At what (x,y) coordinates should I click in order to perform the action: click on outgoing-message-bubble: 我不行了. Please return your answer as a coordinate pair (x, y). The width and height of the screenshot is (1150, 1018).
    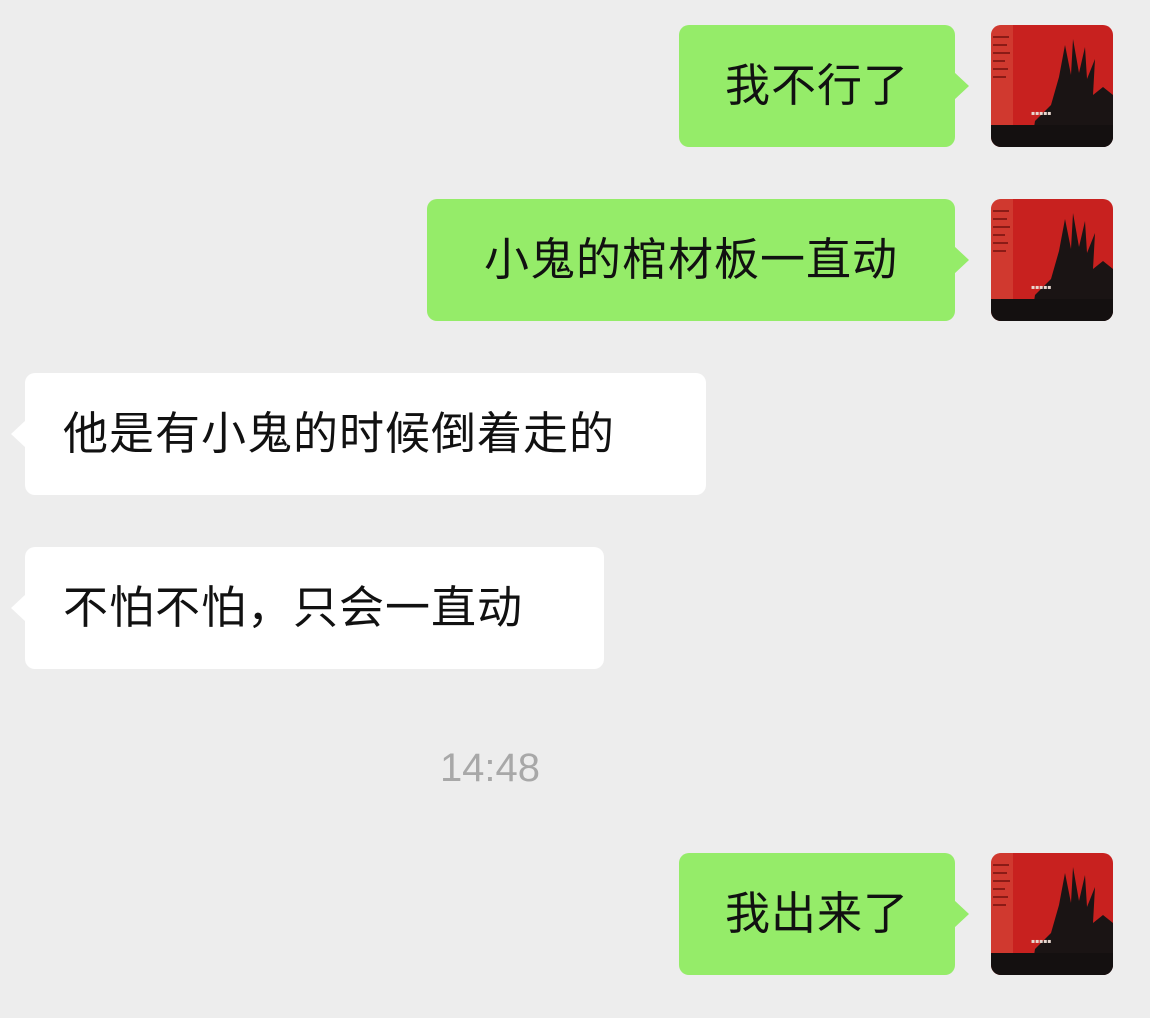
    Looking at the image, I should click on (824, 86).